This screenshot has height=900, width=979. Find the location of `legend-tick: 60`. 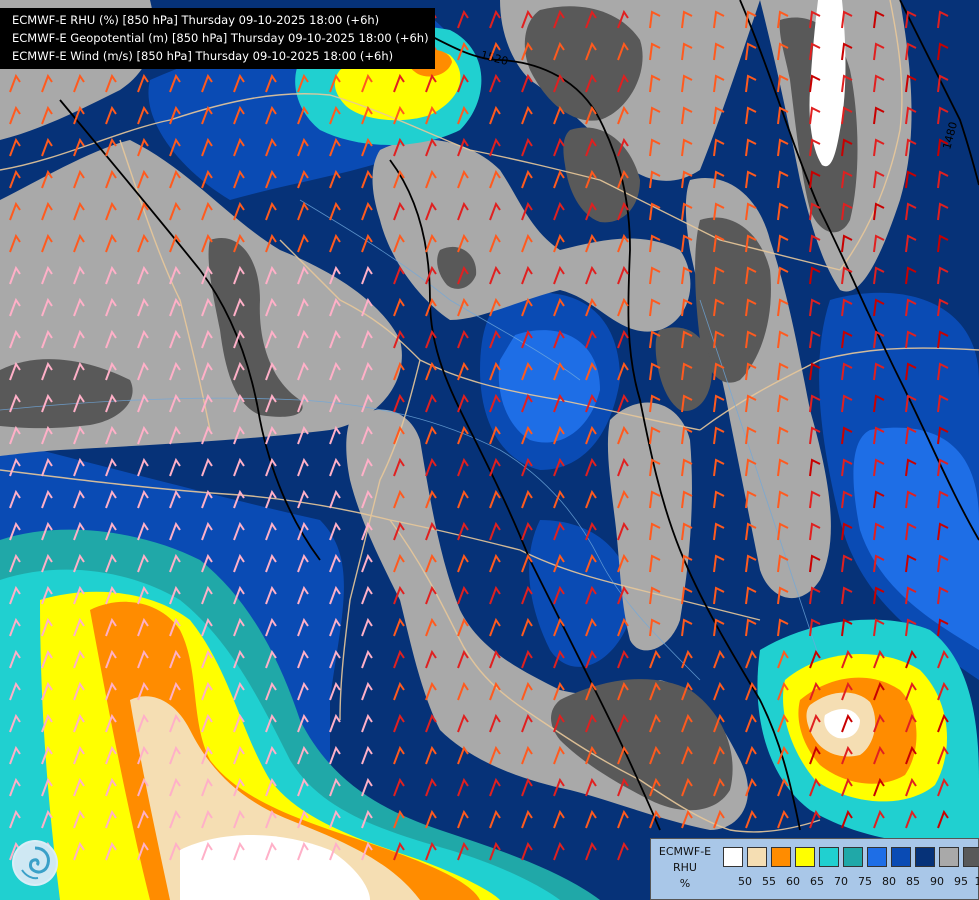

legend-tick: 60 is located at coordinates (793, 881).